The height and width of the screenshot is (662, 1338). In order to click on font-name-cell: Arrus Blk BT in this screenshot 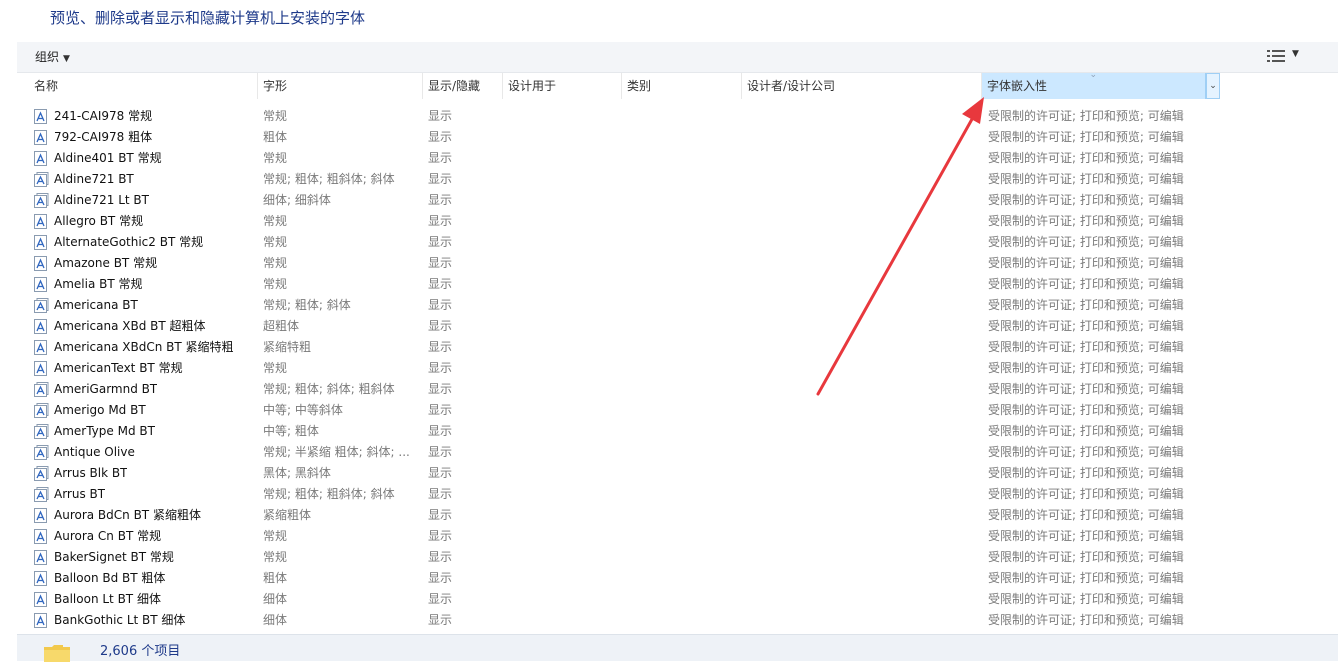, I will do `click(80, 473)`.